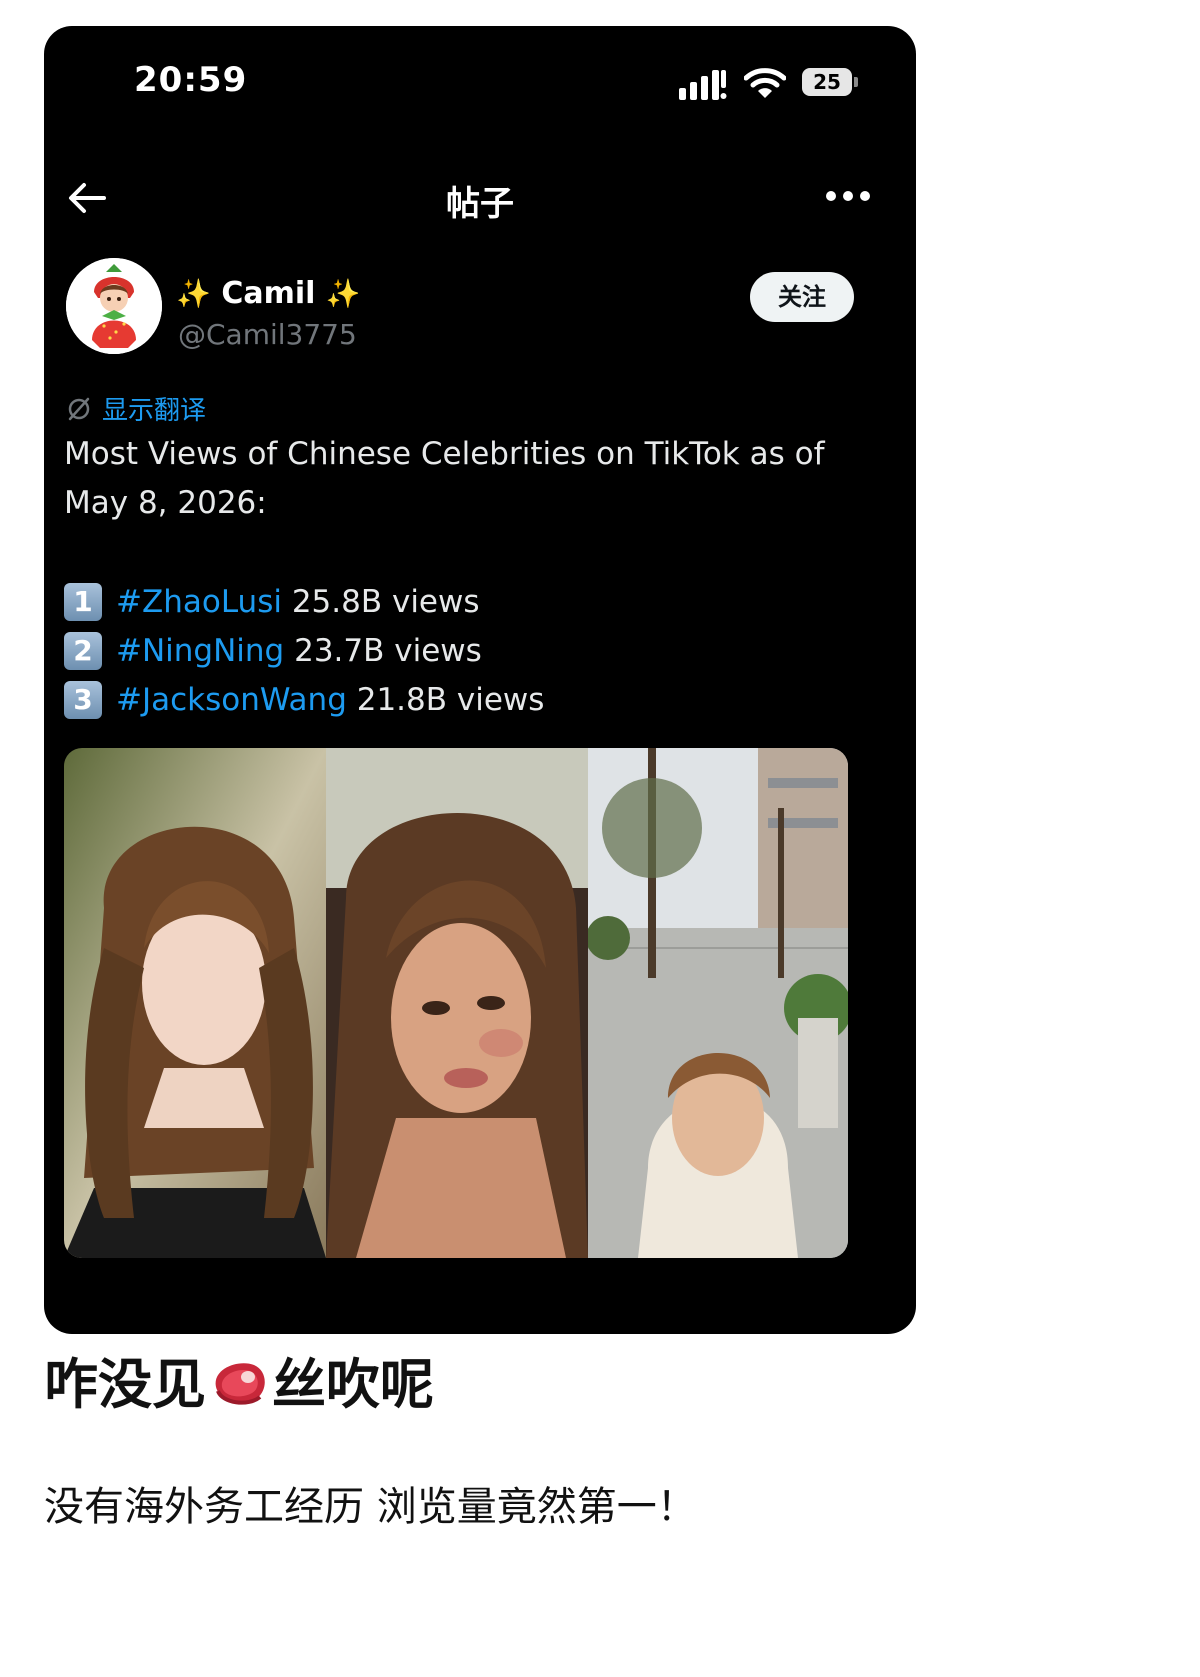  What do you see at coordinates (83, 601) in the screenshot?
I see `keycap-number-badge: 1` at bounding box center [83, 601].